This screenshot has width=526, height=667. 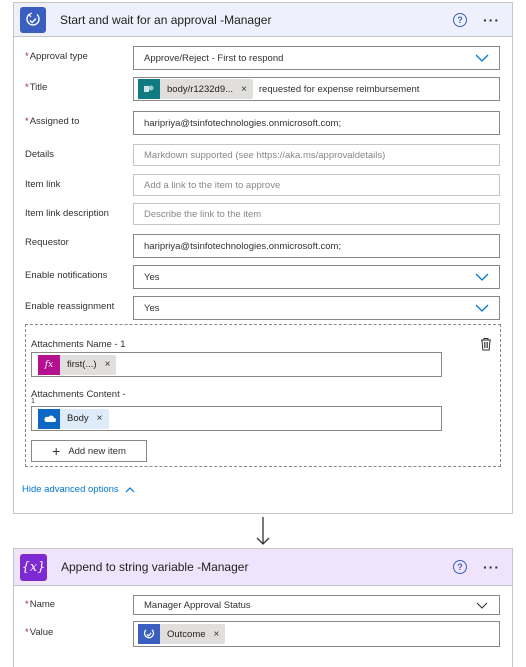 What do you see at coordinates (316, 58) in the screenshot?
I see `approval-type-dropdown: Approve/Reject - First to respond` at bounding box center [316, 58].